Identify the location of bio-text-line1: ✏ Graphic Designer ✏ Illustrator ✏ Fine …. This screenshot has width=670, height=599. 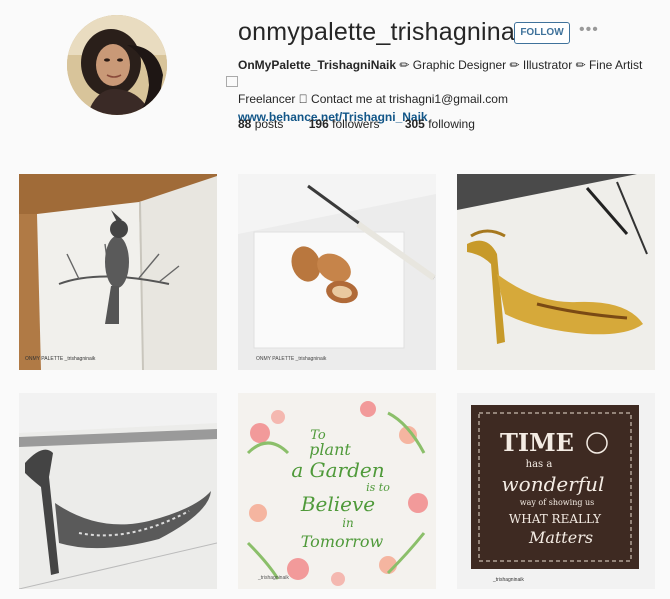
(521, 65).